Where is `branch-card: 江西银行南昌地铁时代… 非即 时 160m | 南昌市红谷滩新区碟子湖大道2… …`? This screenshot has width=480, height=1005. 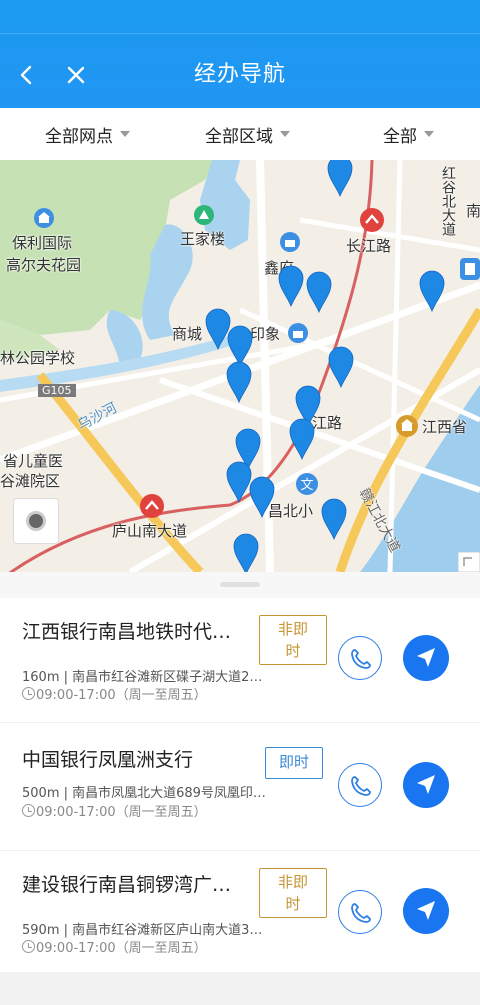
branch-card: 江西银行南昌地铁时代… 非即 时 160m | 南昌市红谷滩新区碟子湖大道2… … is located at coordinates (240, 660).